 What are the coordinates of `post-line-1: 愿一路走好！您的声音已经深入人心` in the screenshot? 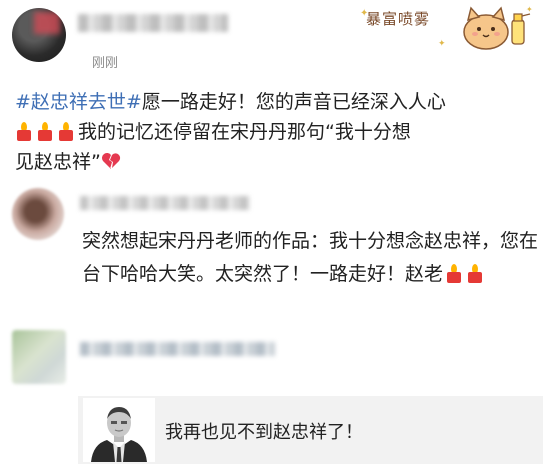 It's located at (293, 102).